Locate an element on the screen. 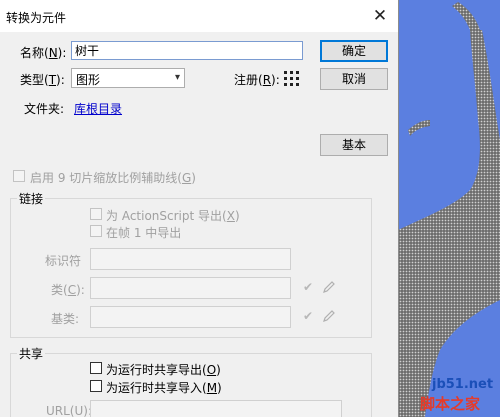 This screenshot has width=500, height=417. nine-slice-checkbox is located at coordinates (19, 176).